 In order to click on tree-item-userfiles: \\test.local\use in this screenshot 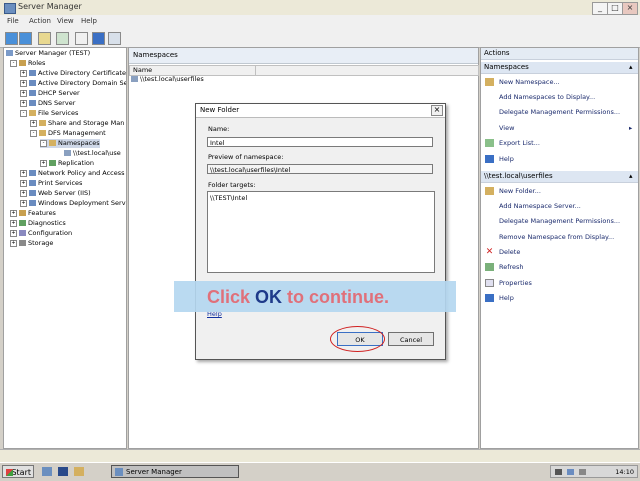, I will do `click(92, 153)`.